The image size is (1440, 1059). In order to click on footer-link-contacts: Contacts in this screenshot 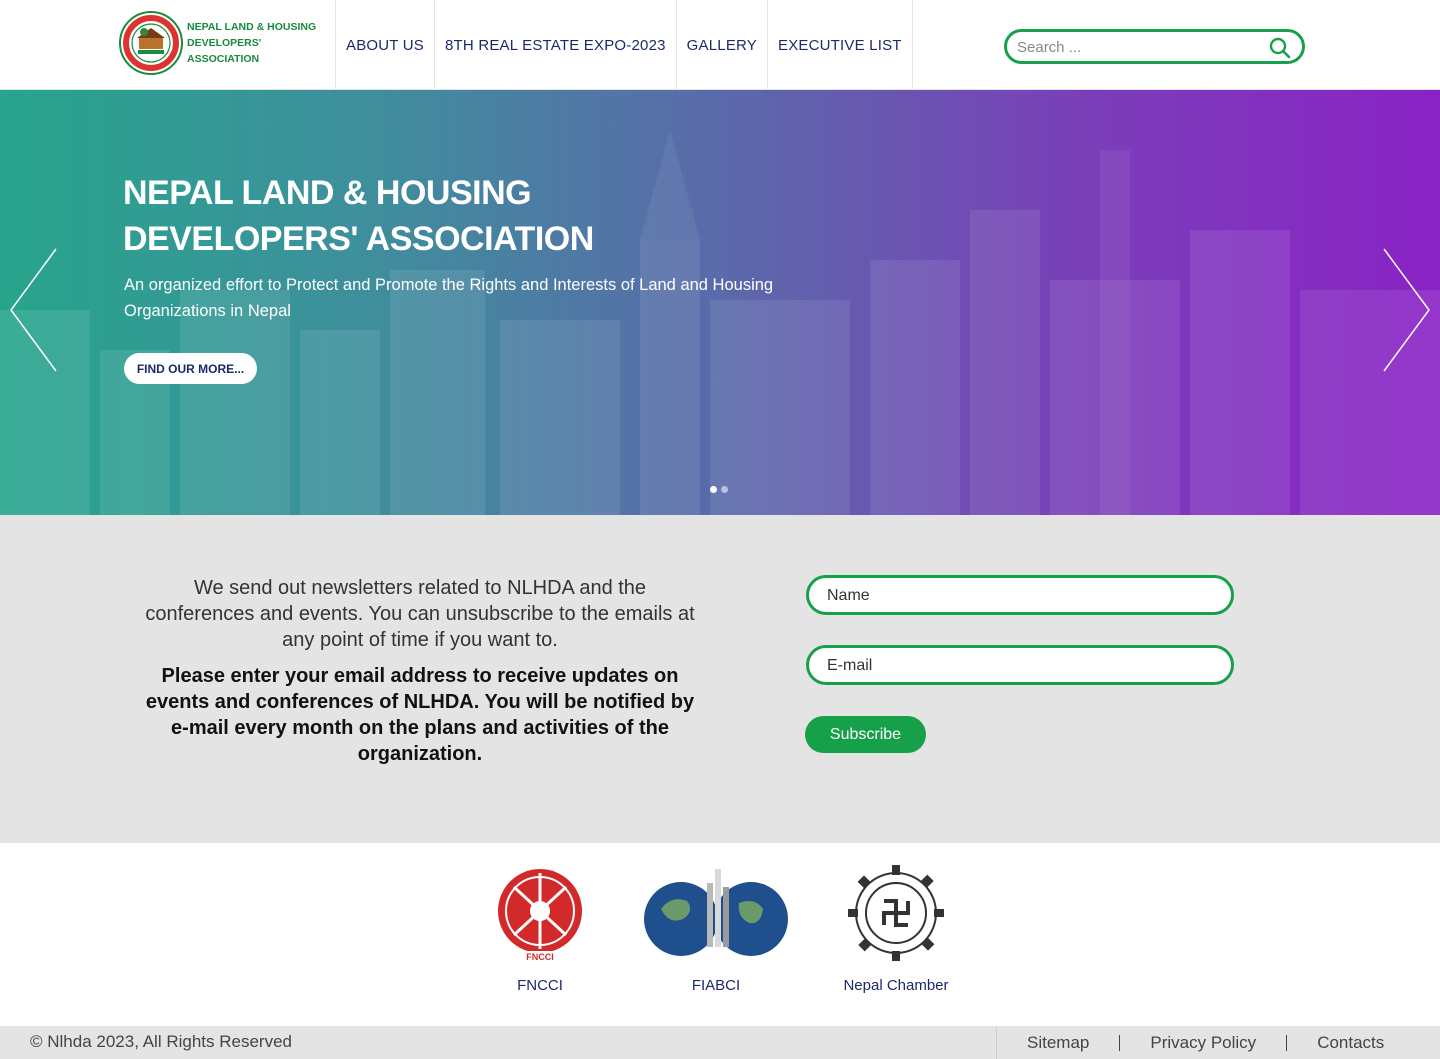, I will do `click(1350, 1042)`.